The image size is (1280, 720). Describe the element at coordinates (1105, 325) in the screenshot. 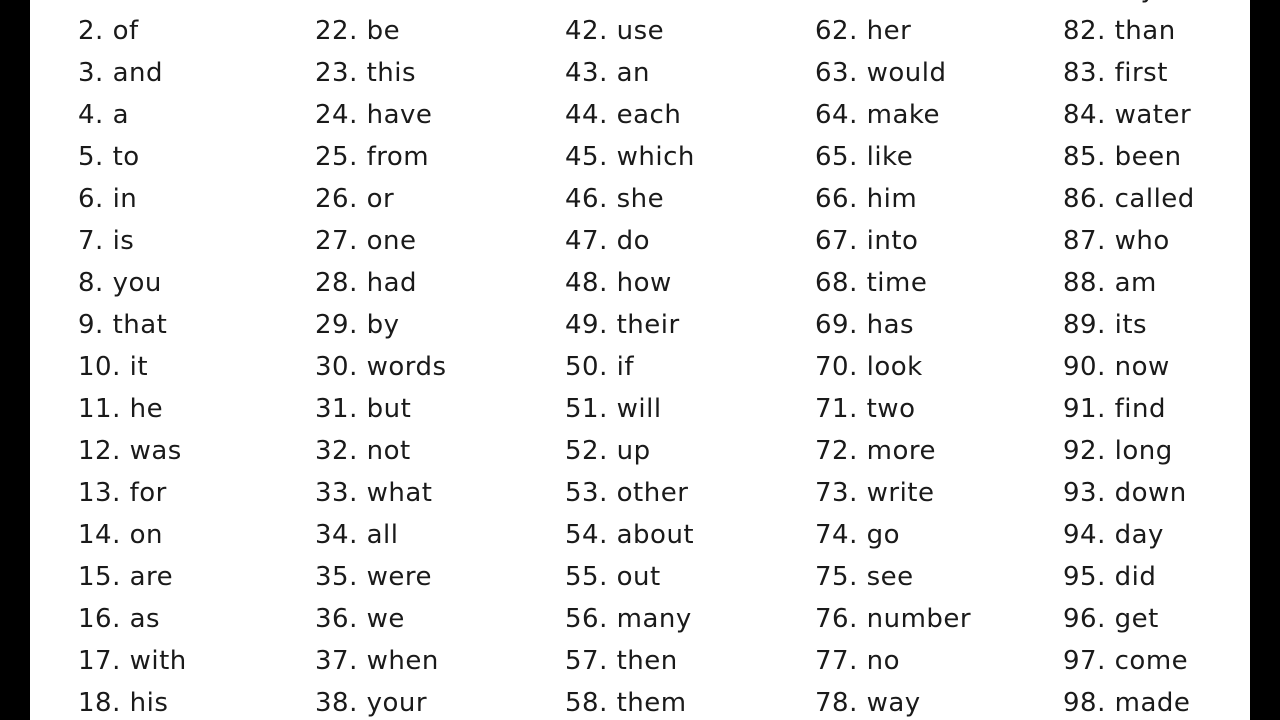

I see `word-list-item: 89. its` at that location.